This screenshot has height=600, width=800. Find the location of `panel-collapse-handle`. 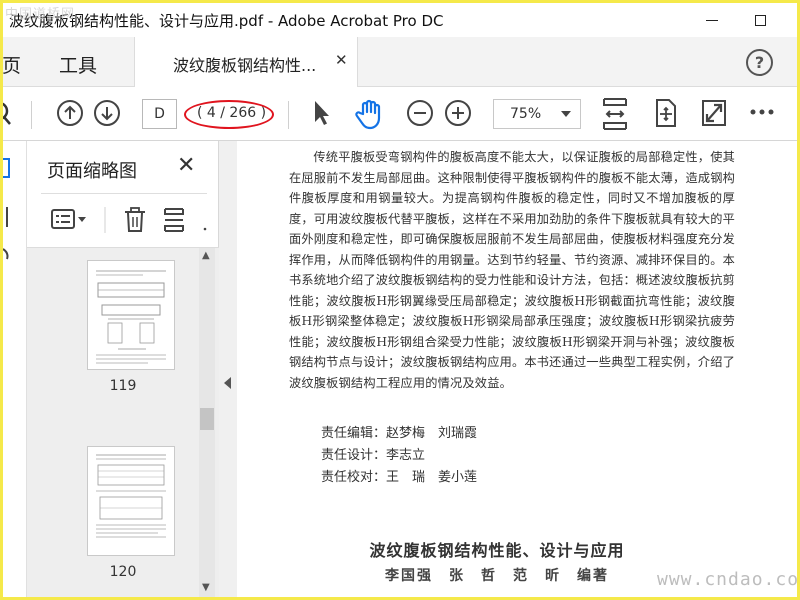

panel-collapse-handle is located at coordinates (228, 369).